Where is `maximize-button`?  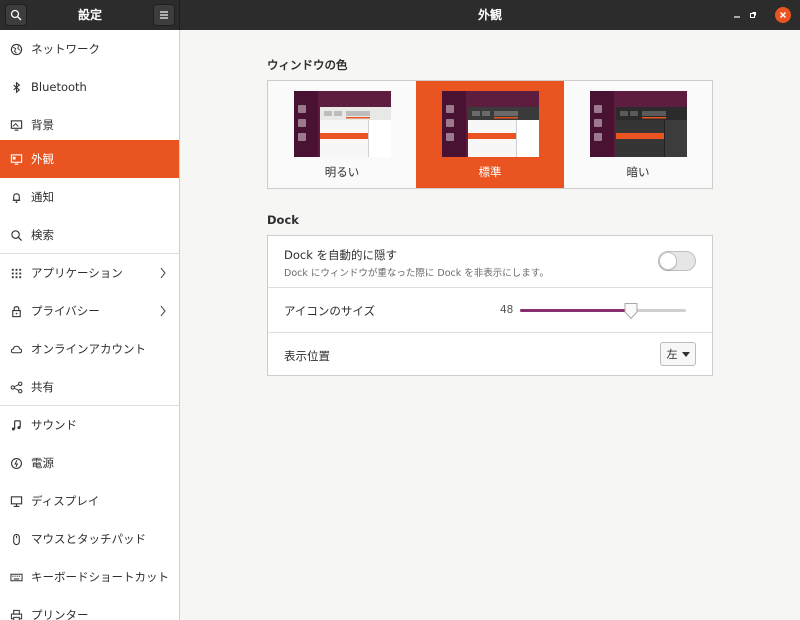
maximize-button is located at coordinates (753, 15).